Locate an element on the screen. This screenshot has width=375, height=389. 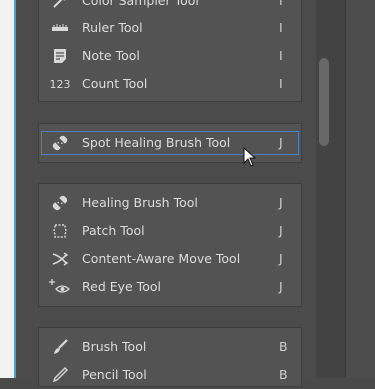
tool-item-count: 123 Count Tool I is located at coordinates (170, 84).